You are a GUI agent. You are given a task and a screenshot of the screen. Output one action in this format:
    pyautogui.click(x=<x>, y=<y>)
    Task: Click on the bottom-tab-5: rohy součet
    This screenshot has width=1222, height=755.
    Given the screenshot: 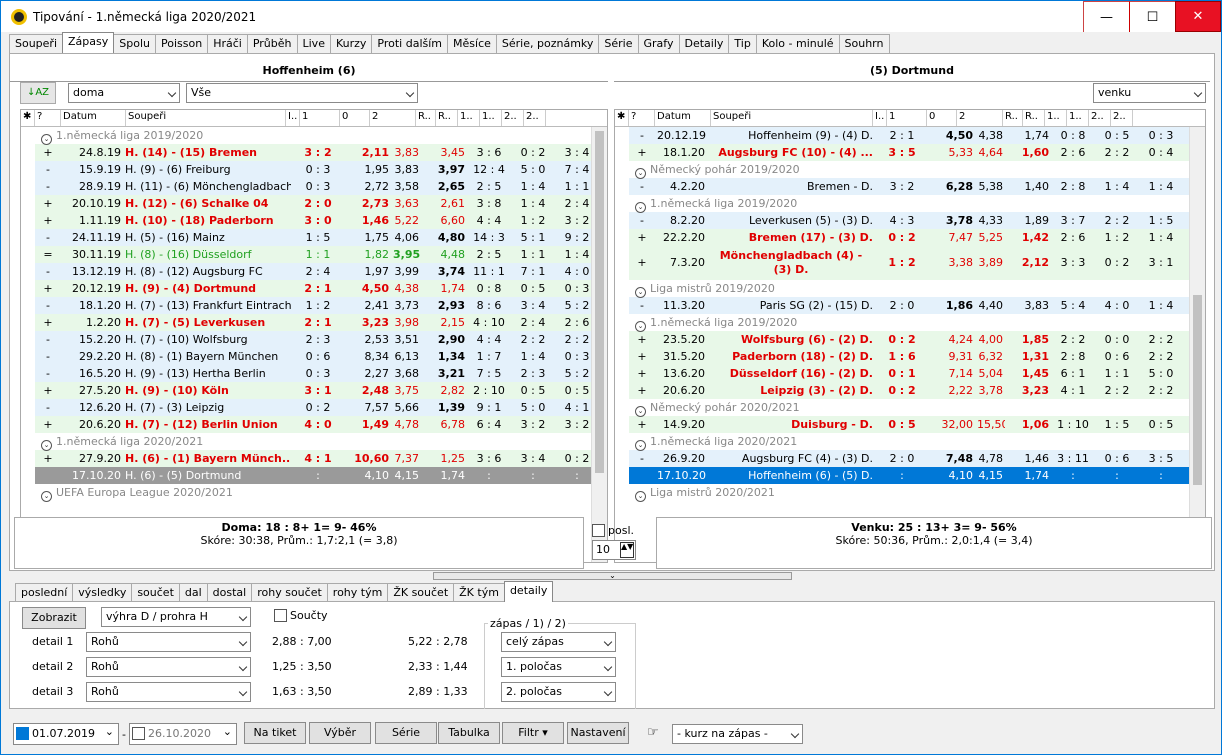 What is the action you would take?
    pyautogui.click(x=289, y=592)
    